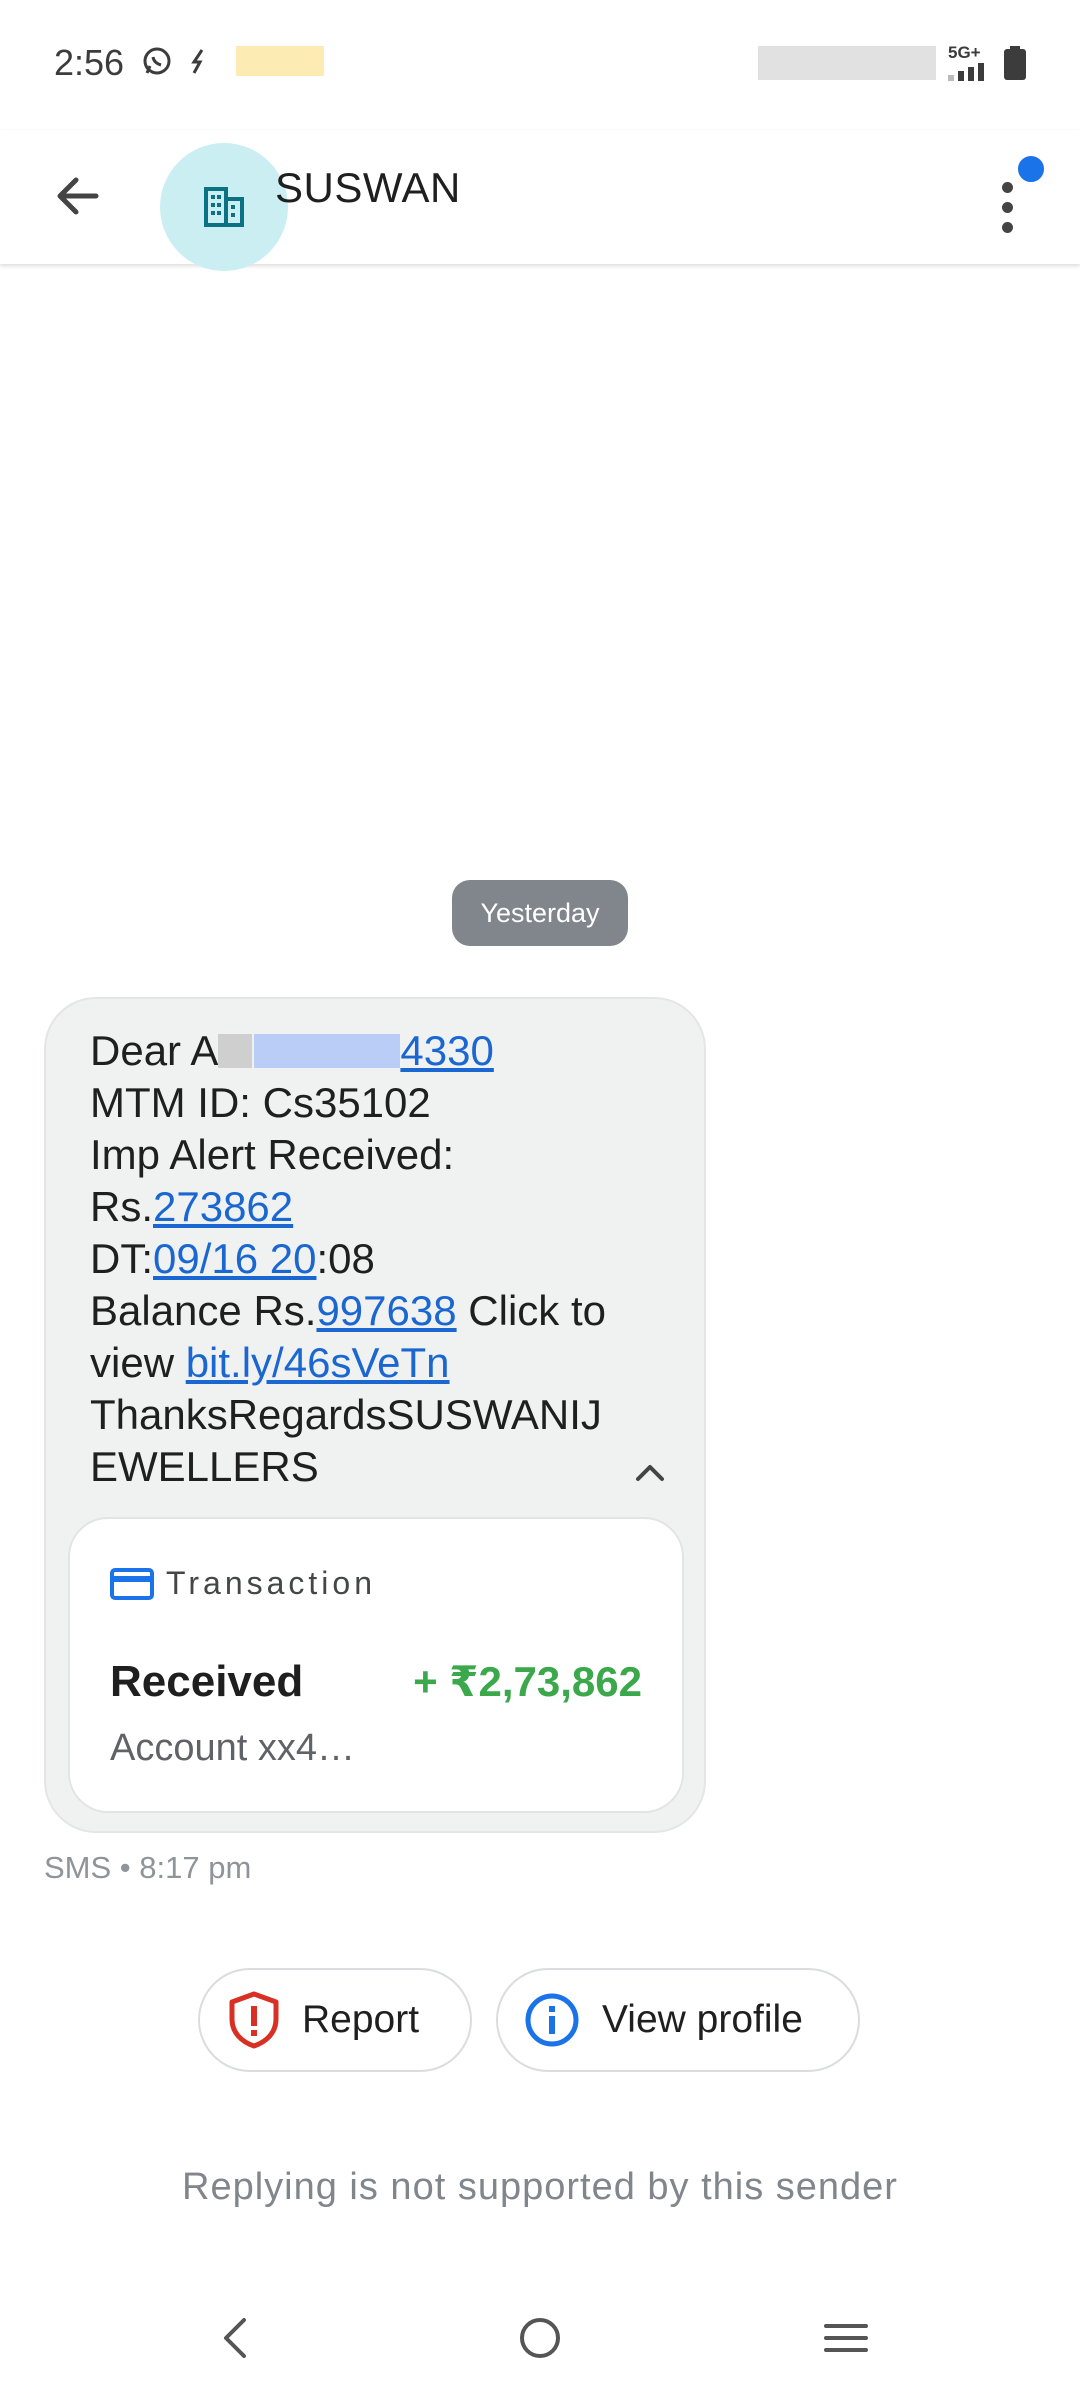 This screenshot has width=1080, height=2392. I want to click on url-link: bit.ly/46sVeTn, so click(318, 1362).